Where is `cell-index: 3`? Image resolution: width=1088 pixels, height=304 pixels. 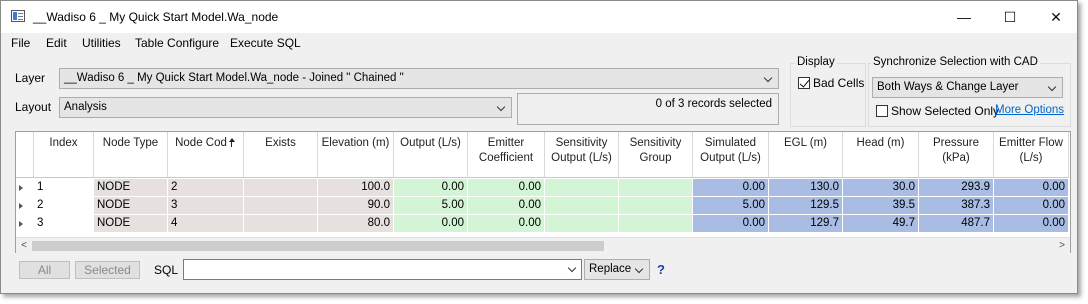
cell-index: 3 is located at coordinates (64, 224).